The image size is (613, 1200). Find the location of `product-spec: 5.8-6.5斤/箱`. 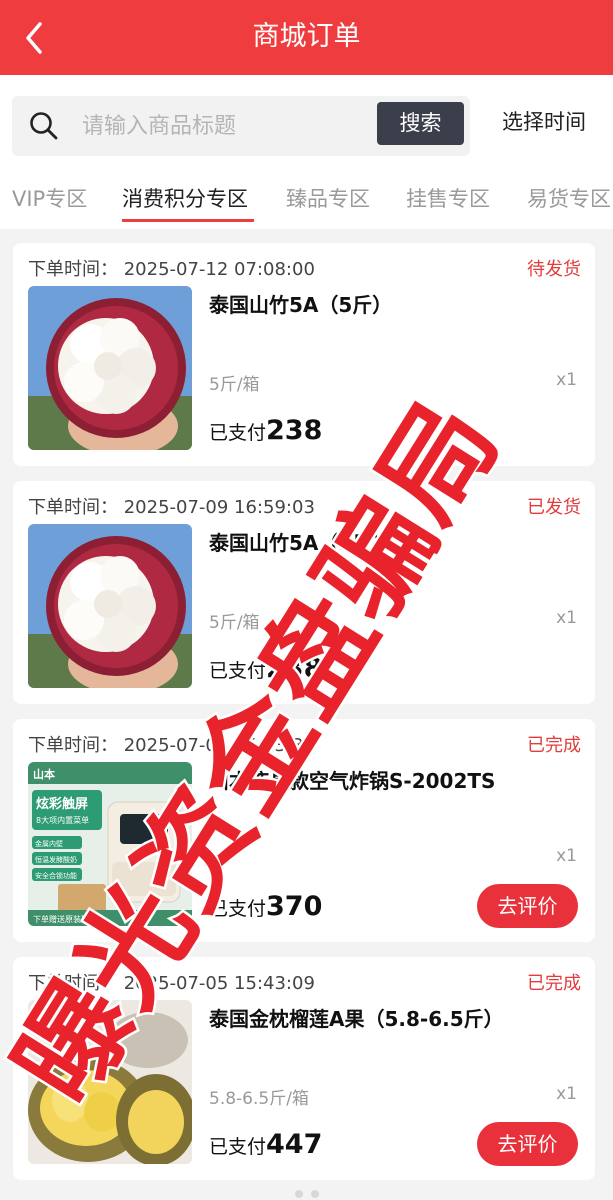

product-spec: 5.8-6.5斤/箱 is located at coordinates (259, 1099).